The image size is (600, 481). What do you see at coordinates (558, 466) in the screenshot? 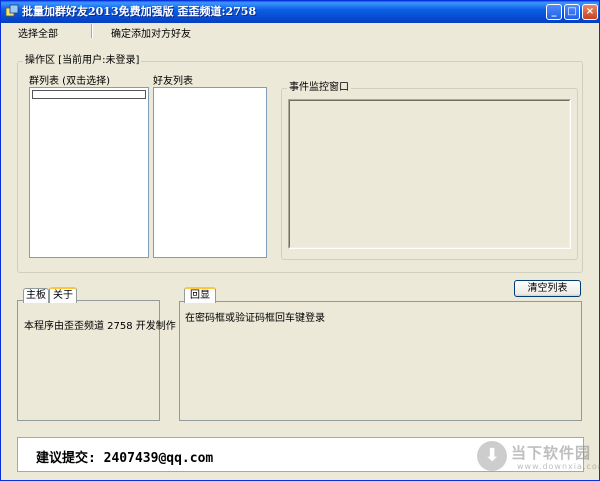
I see `watermark-url: www.downxia.com` at bounding box center [558, 466].